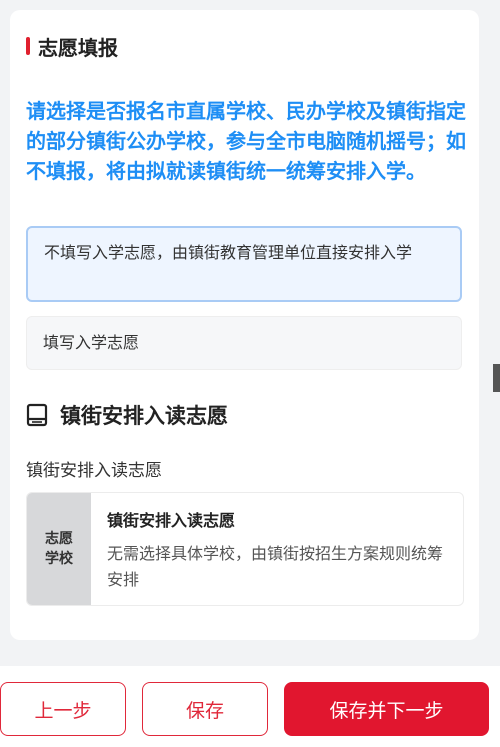 This screenshot has width=500, height=747. I want to click on section-title: 志愿填报, so click(78, 47).